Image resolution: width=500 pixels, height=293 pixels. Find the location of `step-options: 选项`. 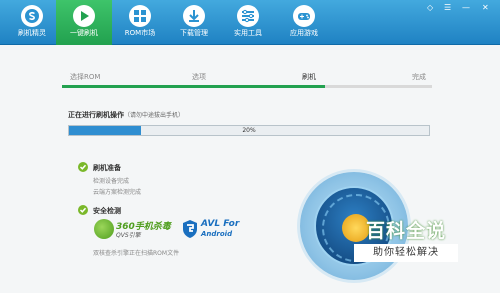

step-options: 选项 is located at coordinates (199, 77).